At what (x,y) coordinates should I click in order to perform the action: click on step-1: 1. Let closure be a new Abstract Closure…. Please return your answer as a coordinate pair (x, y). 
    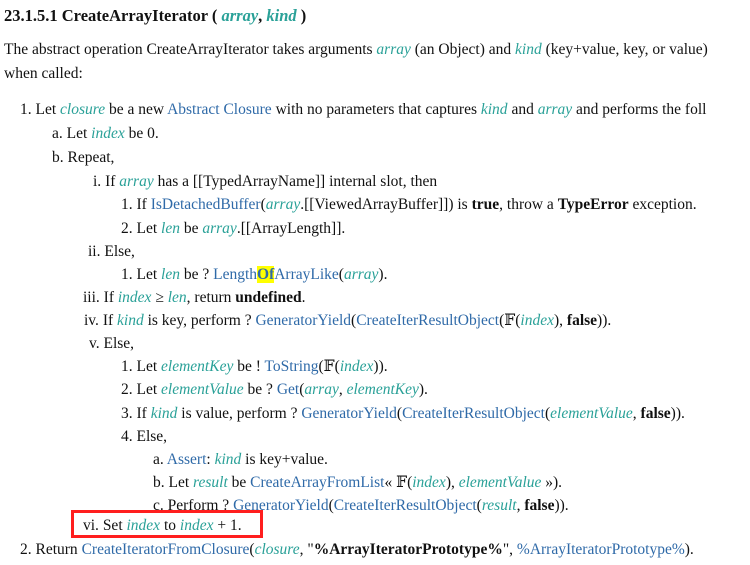
    Looking at the image, I should click on (363, 109).